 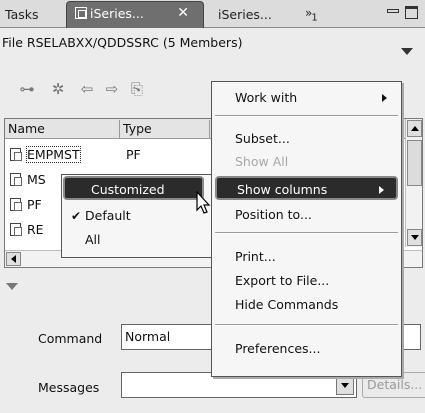 What do you see at coordinates (203, 202) in the screenshot?
I see `mouse-pointer-icon` at bounding box center [203, 202].